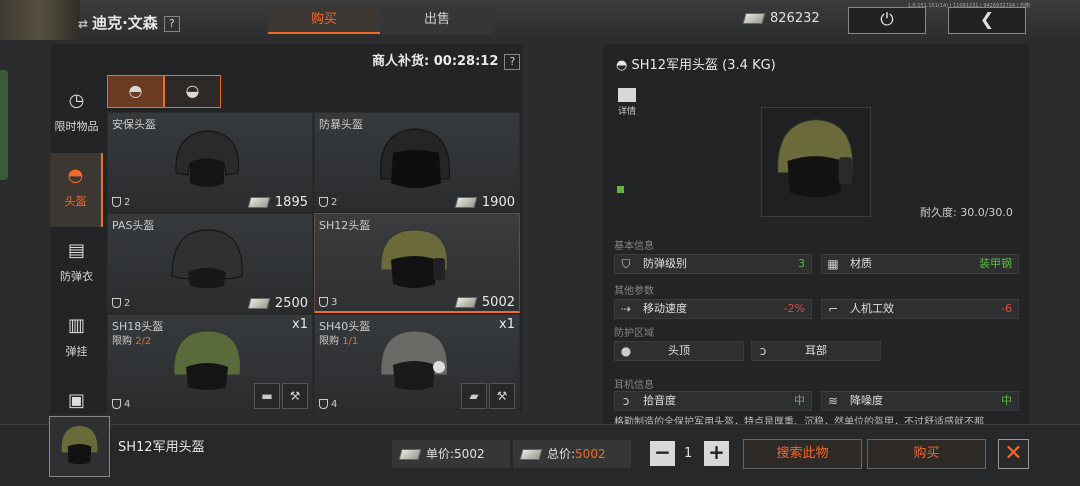 The height and width of the screenshot is (486, 1080). I want to click on category-helmet: ◓ 头盔, so click(76, 190).